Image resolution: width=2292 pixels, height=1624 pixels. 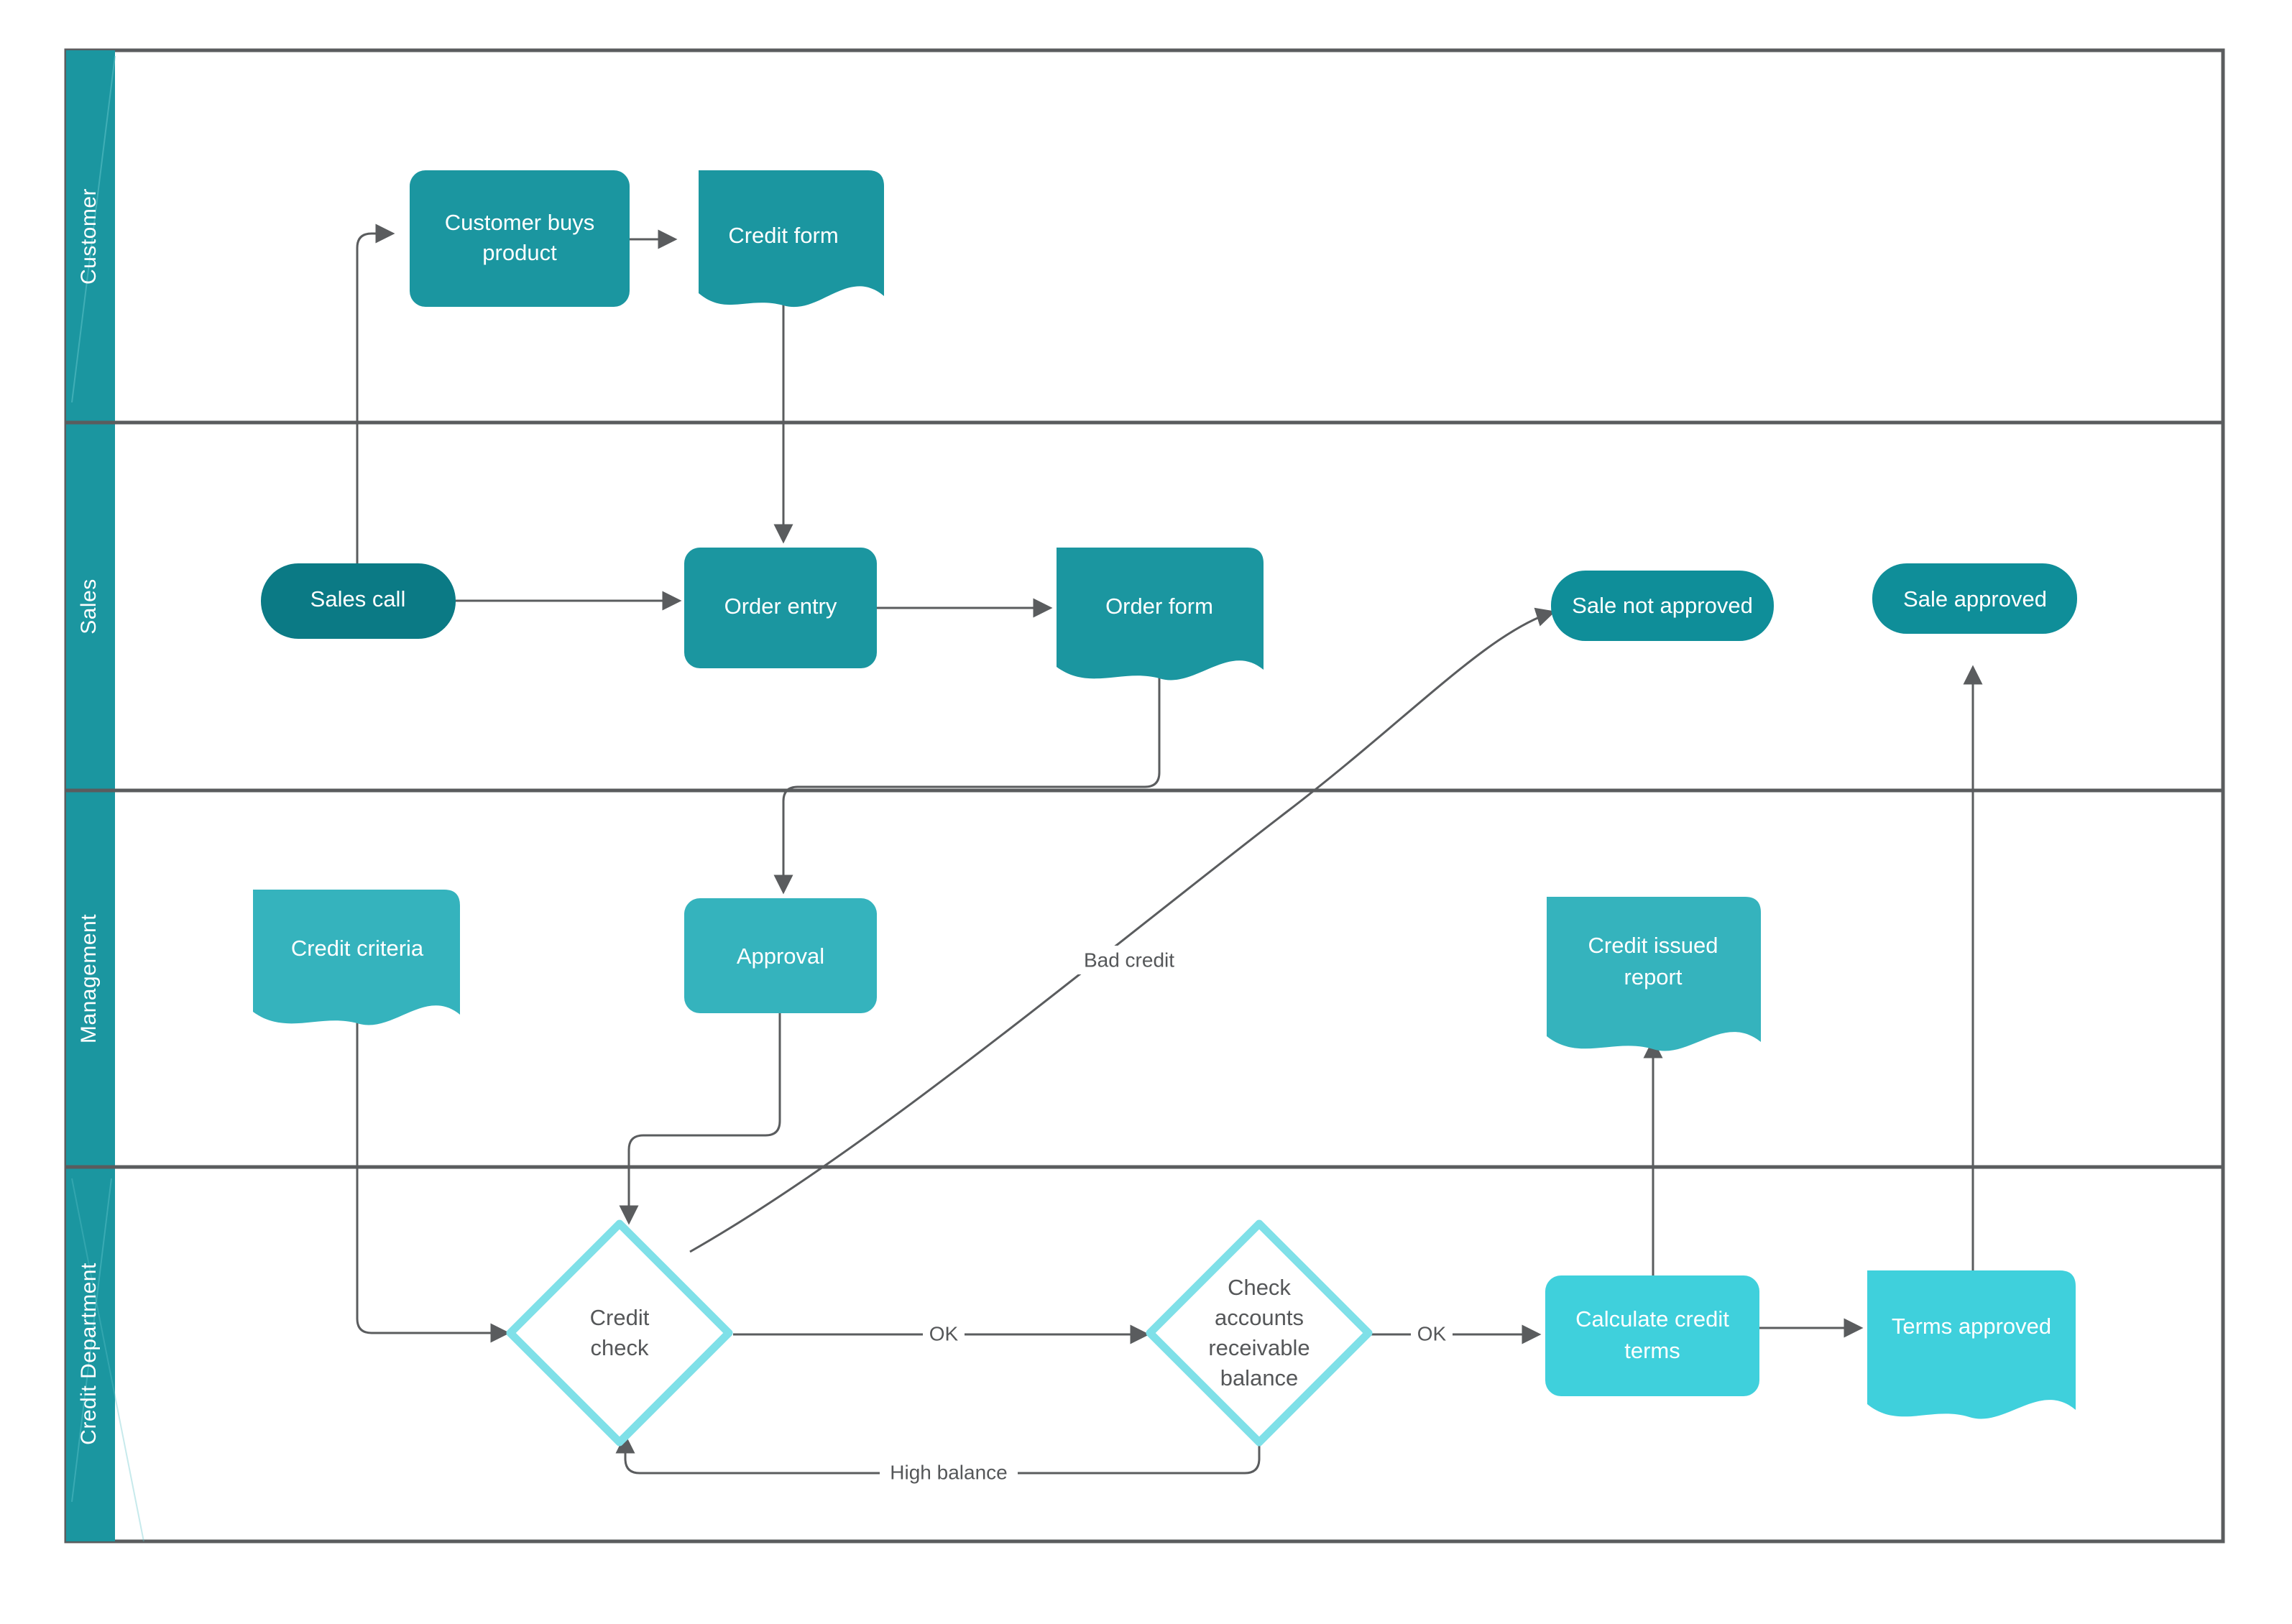 I want to click on lane-label-customer: Customer, so click(x=89, y=236).